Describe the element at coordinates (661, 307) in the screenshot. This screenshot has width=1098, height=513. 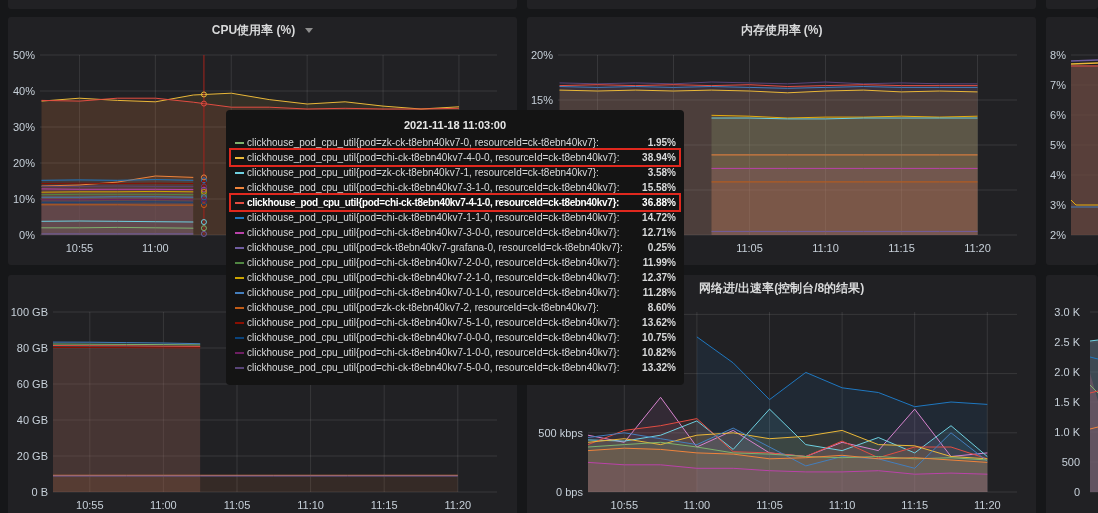
I see `series-value: 8.60%` at that location.